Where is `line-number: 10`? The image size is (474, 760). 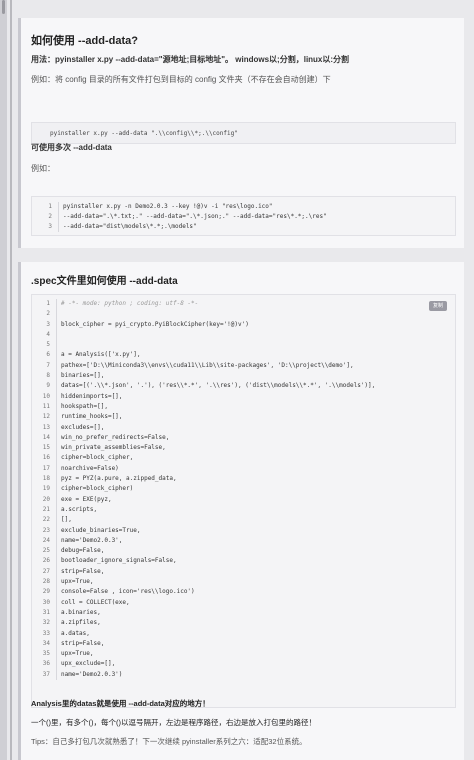
line-number: 10 is located at coordinates (46, 396).